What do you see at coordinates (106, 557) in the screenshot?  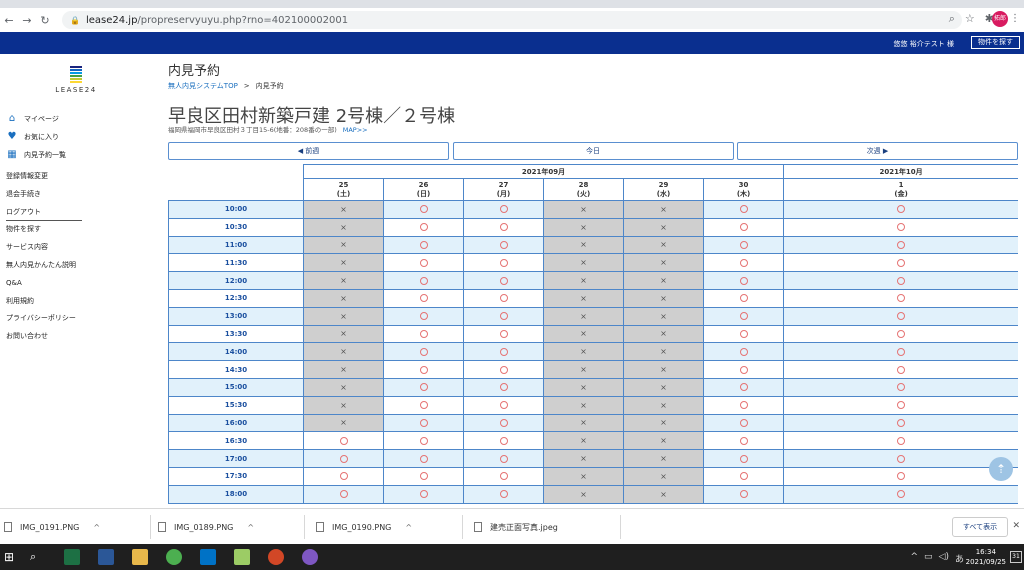 I see `word-icon` at bounding box center [106, 557].